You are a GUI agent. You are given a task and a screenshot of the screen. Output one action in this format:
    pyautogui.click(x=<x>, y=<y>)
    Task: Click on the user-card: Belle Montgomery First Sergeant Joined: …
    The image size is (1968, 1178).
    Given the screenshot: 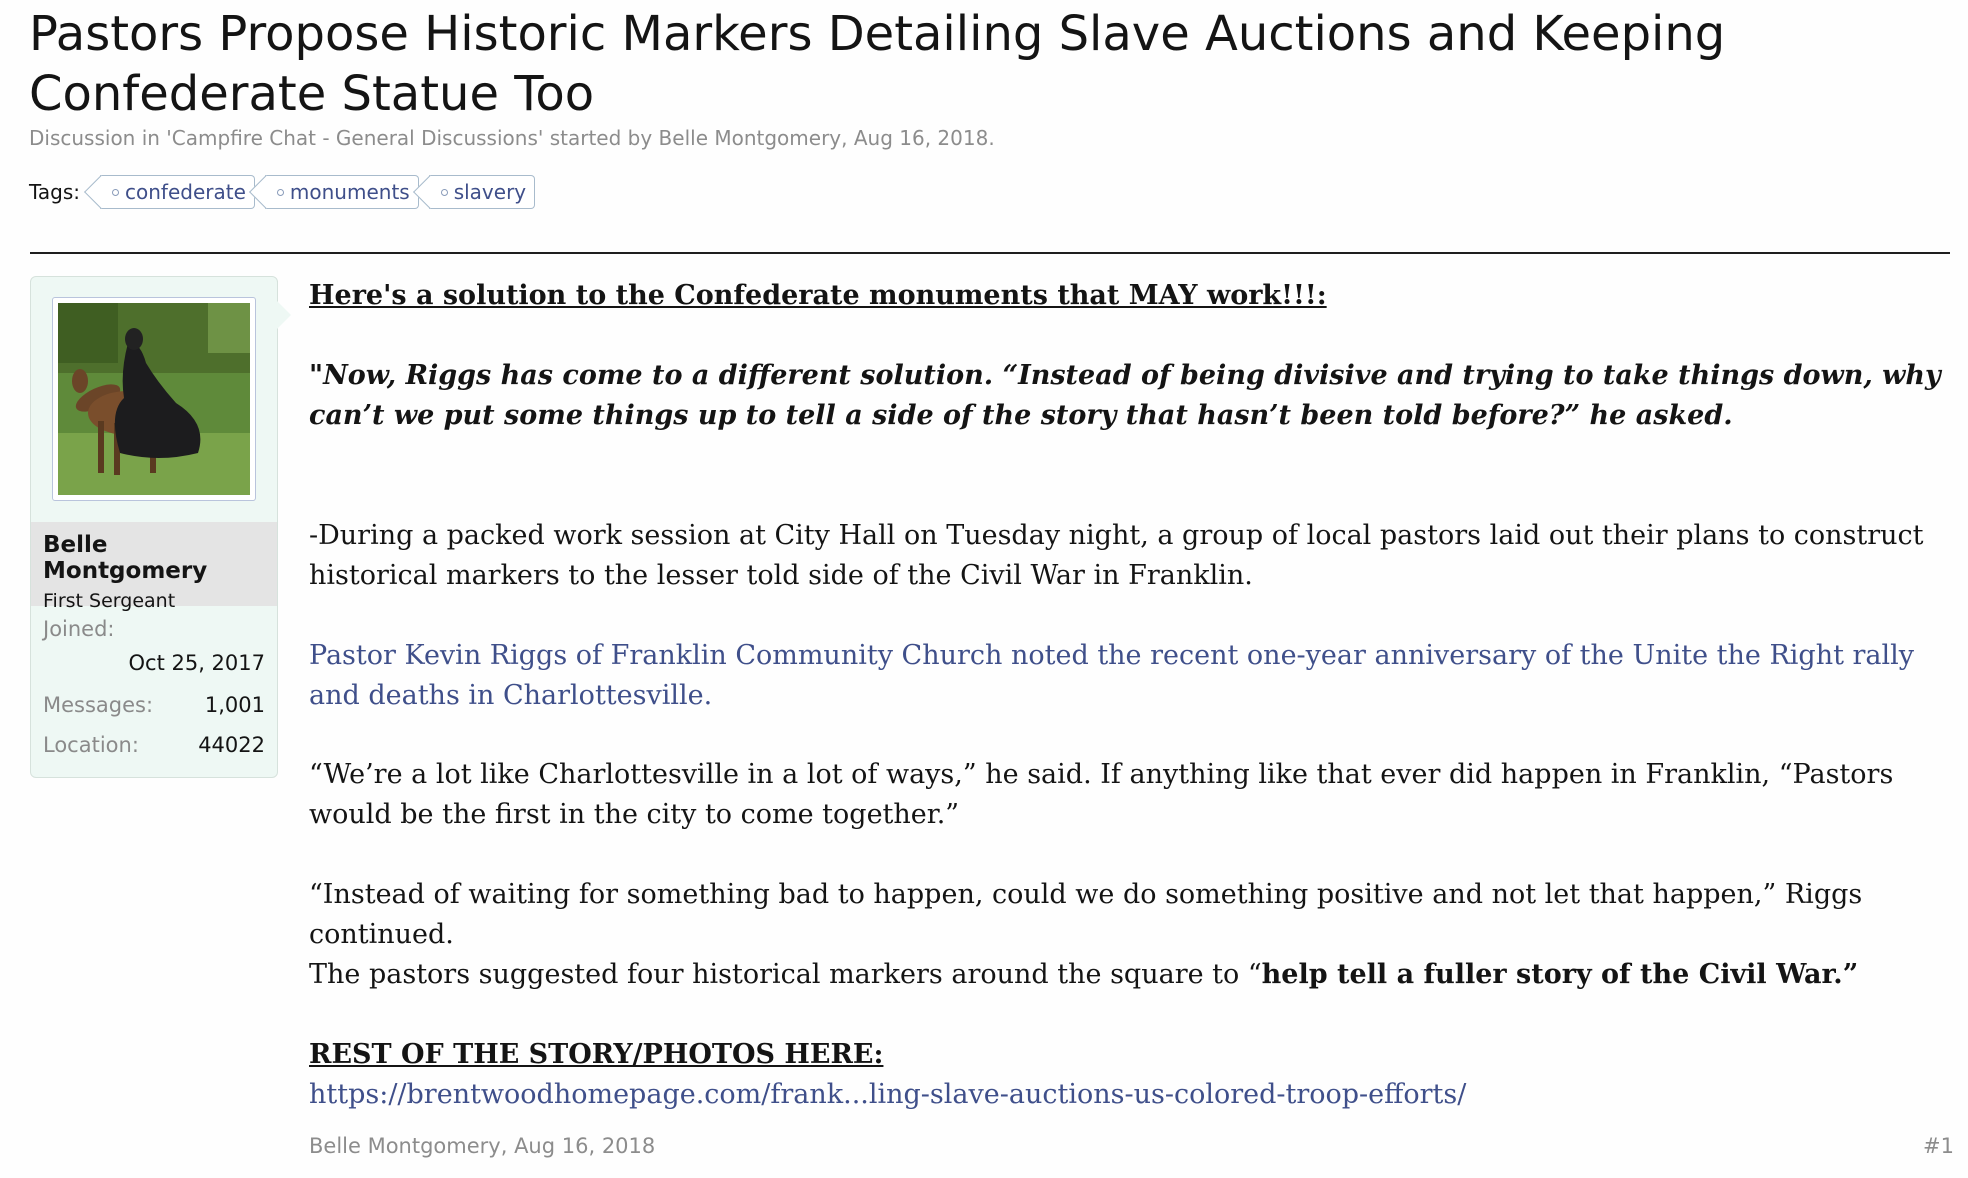 What is the action you would take?
    pyautogui.click(x=160, y=527)
    